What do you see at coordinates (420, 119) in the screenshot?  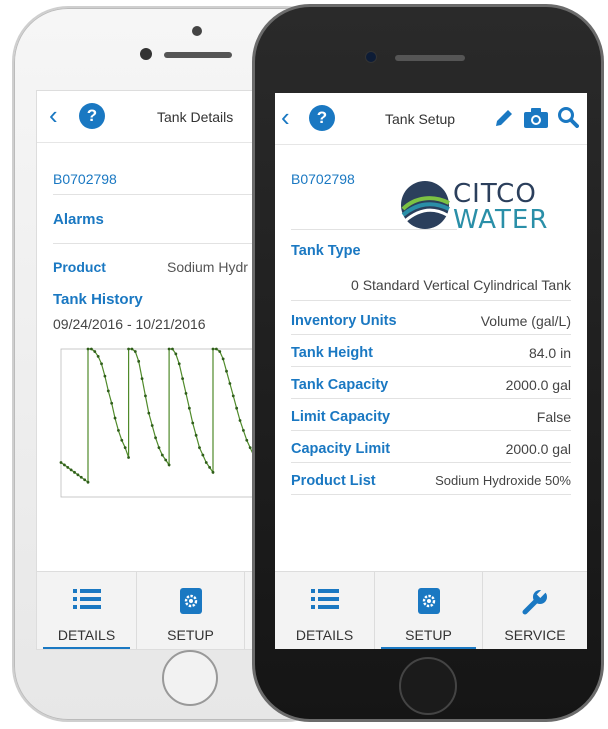 I see `page-title: Tank Setup` at bounding box center [420, 119].